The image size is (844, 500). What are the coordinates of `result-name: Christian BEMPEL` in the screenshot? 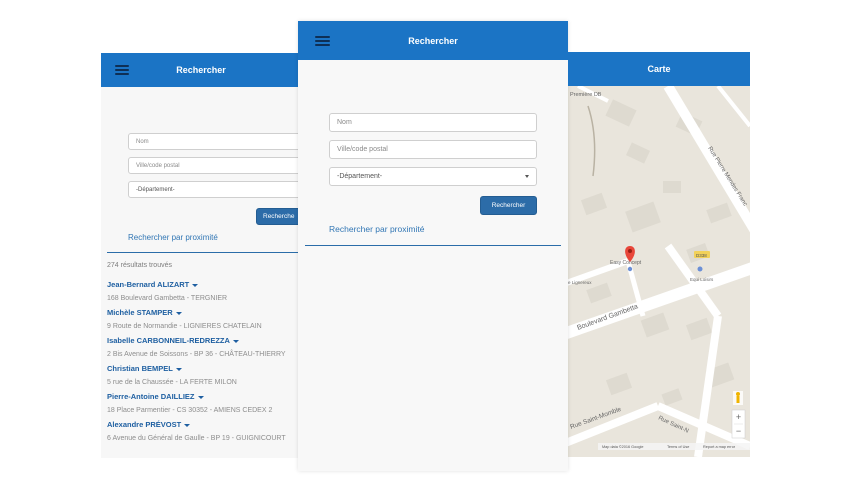 It's located at (140, 368).